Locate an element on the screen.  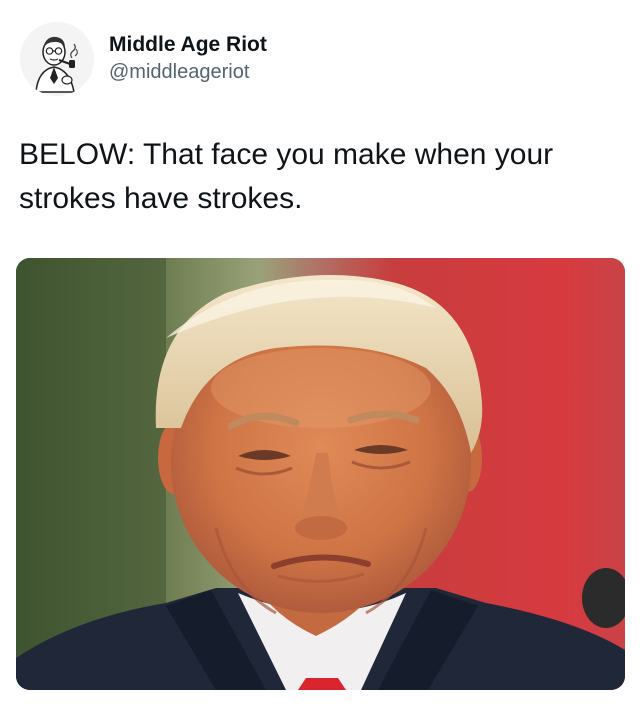
avatar is located at coordinates (57, 59).